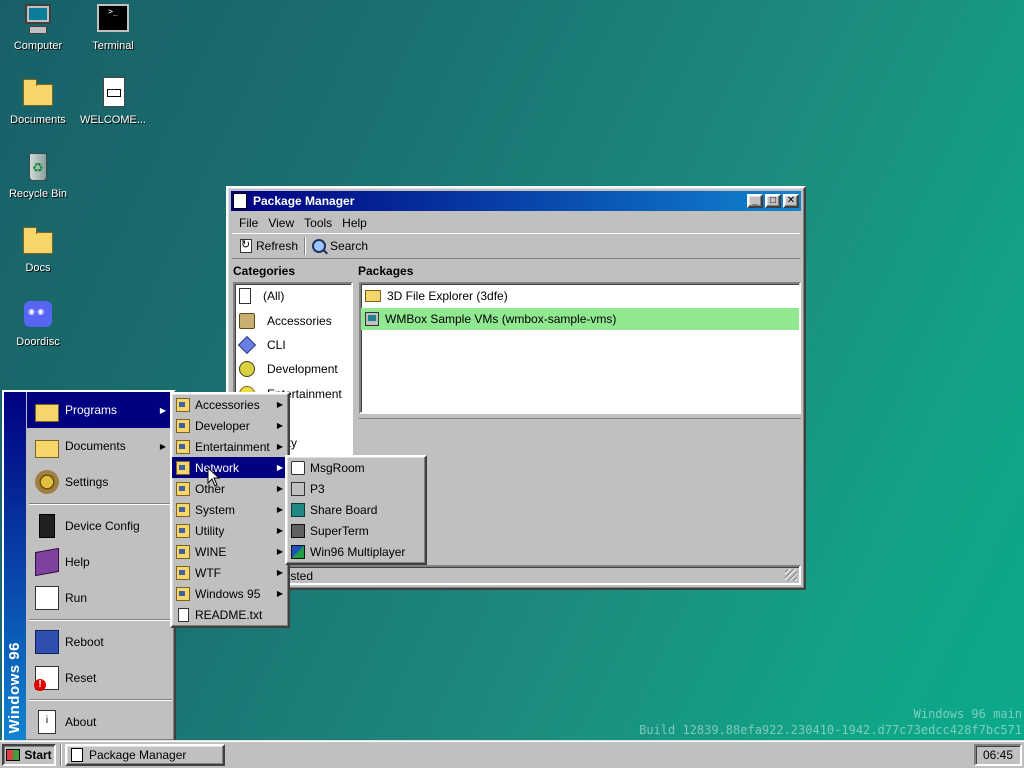  Describe the element at coordinates (293, 296) in the screenshot. I see `category-item-all: (All)` at that location.